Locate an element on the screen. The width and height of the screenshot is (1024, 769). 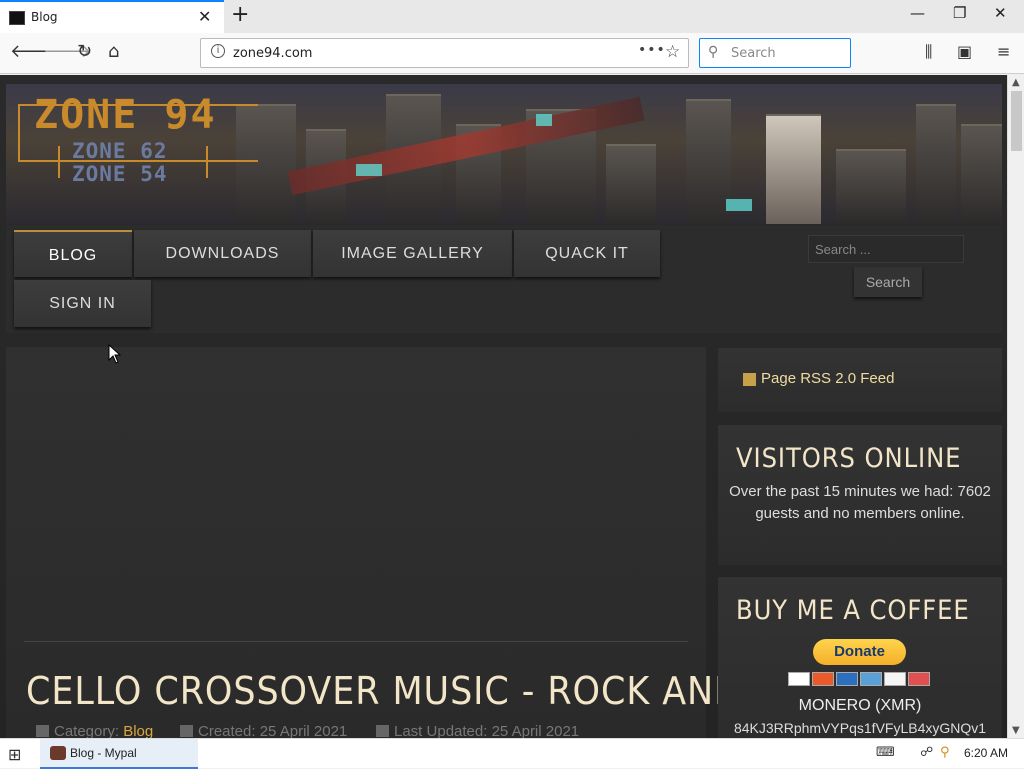
reload-icon: ↻ is located at coordinates (84, 51).